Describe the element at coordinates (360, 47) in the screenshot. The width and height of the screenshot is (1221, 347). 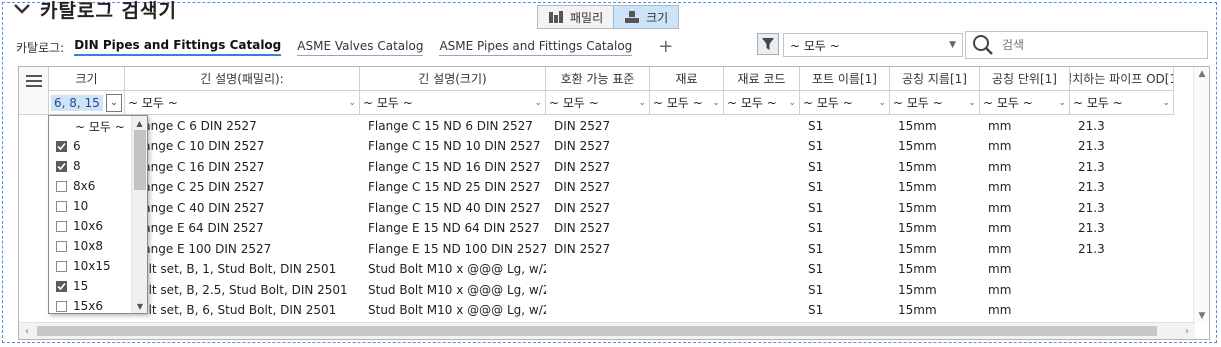
I see `tab-asme-valves: ASME Valves Catalog` at that location.